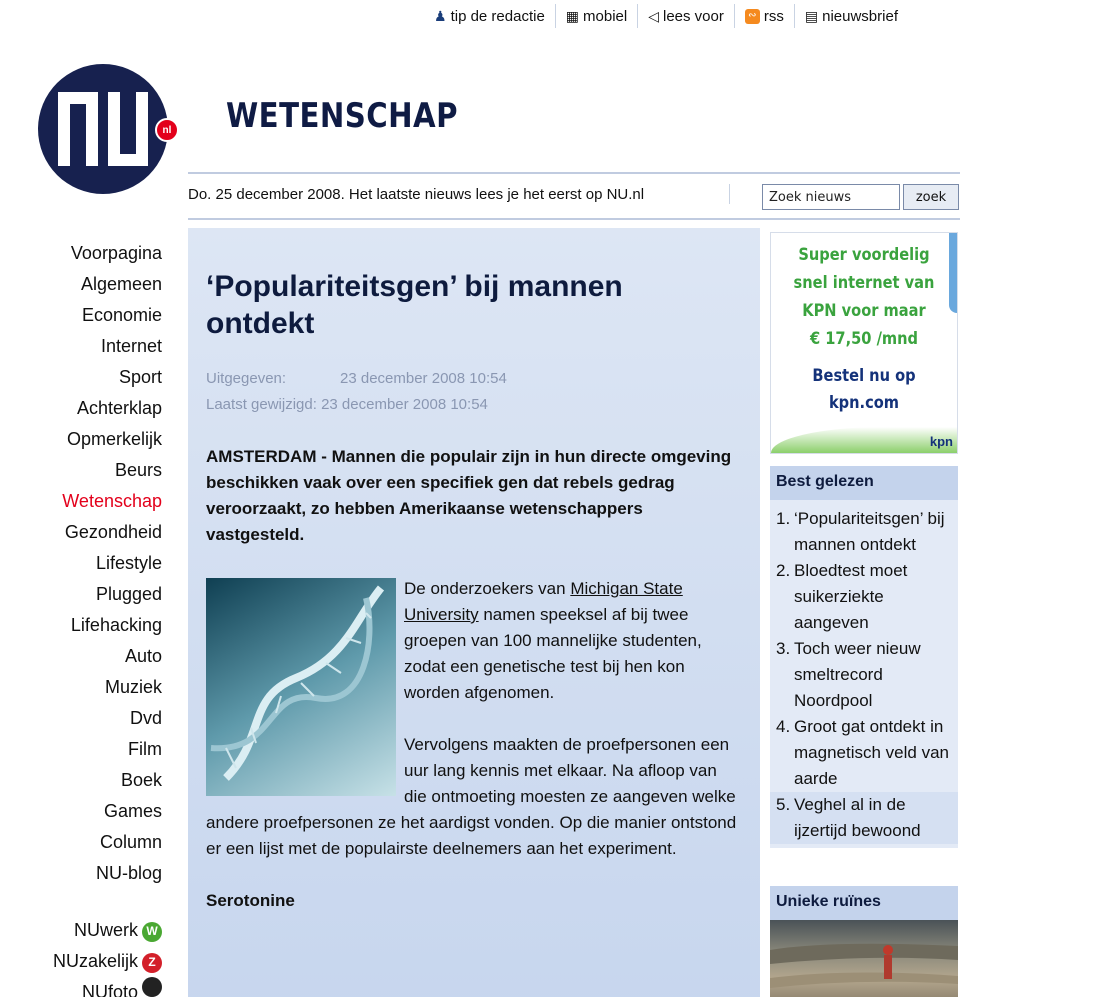 The image size is (1101, 997). Describe the element at coordinates (96, 408) in the screenshot. I see `nav-item-achterklap: Achterklap` at that location.